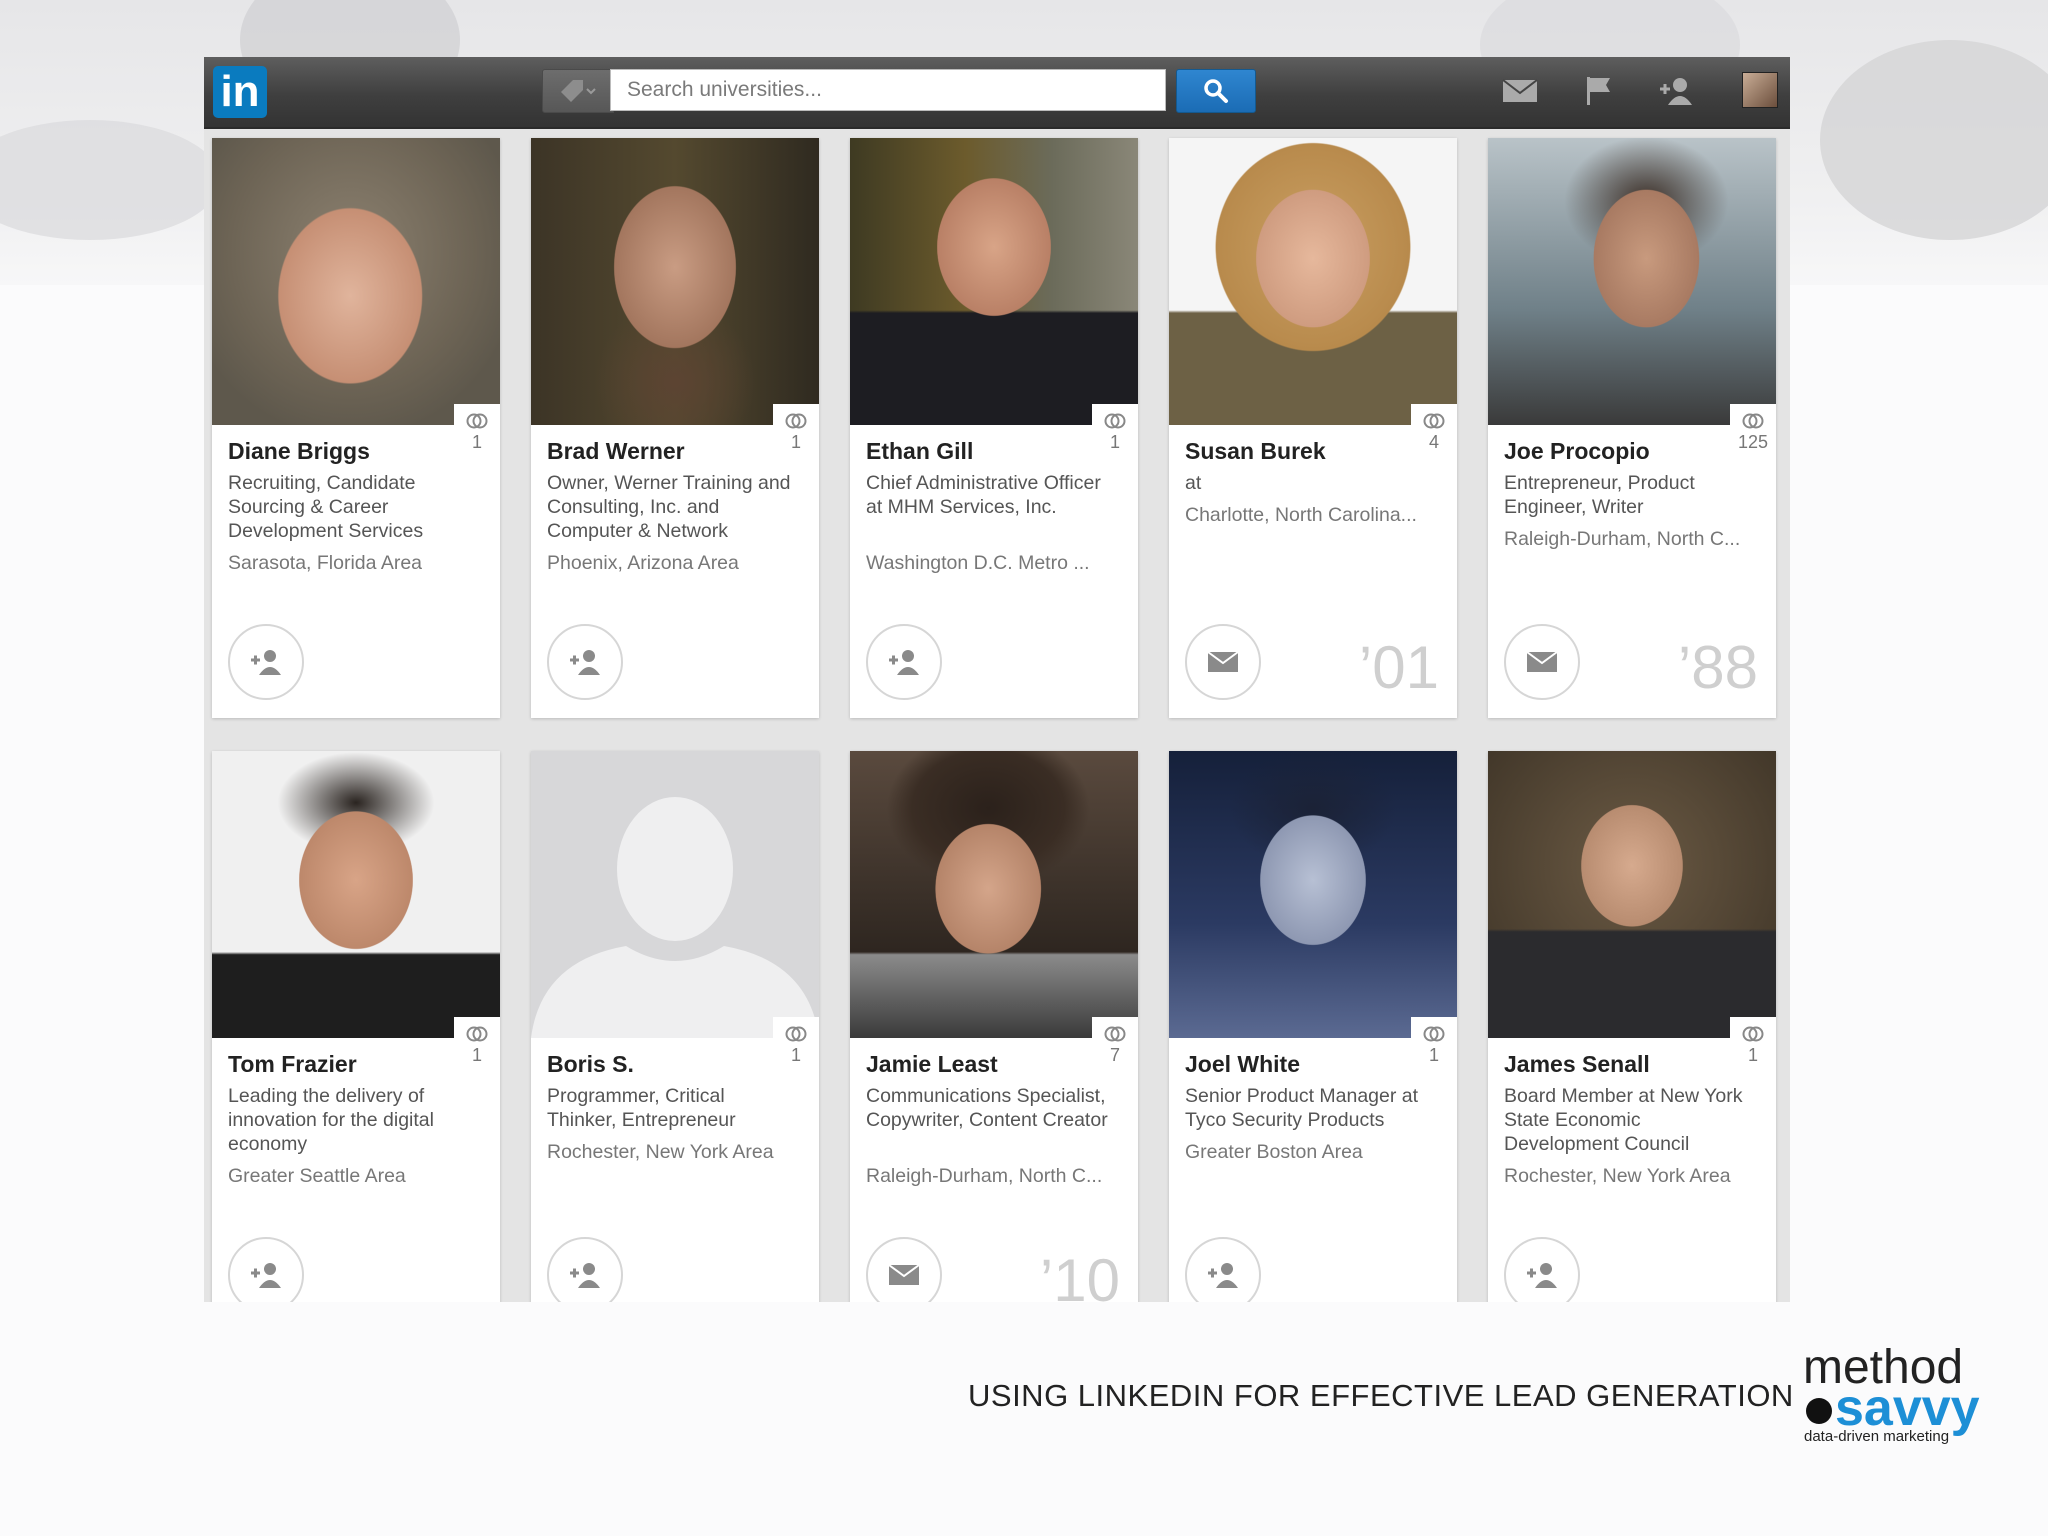 The width and height of the screenshot is (2048, 1536). What do you see at coordinates (325, 563) in the screenshot?
I see `profile-location: Sarasota, Florida Area` at bounding box center [325, 563].